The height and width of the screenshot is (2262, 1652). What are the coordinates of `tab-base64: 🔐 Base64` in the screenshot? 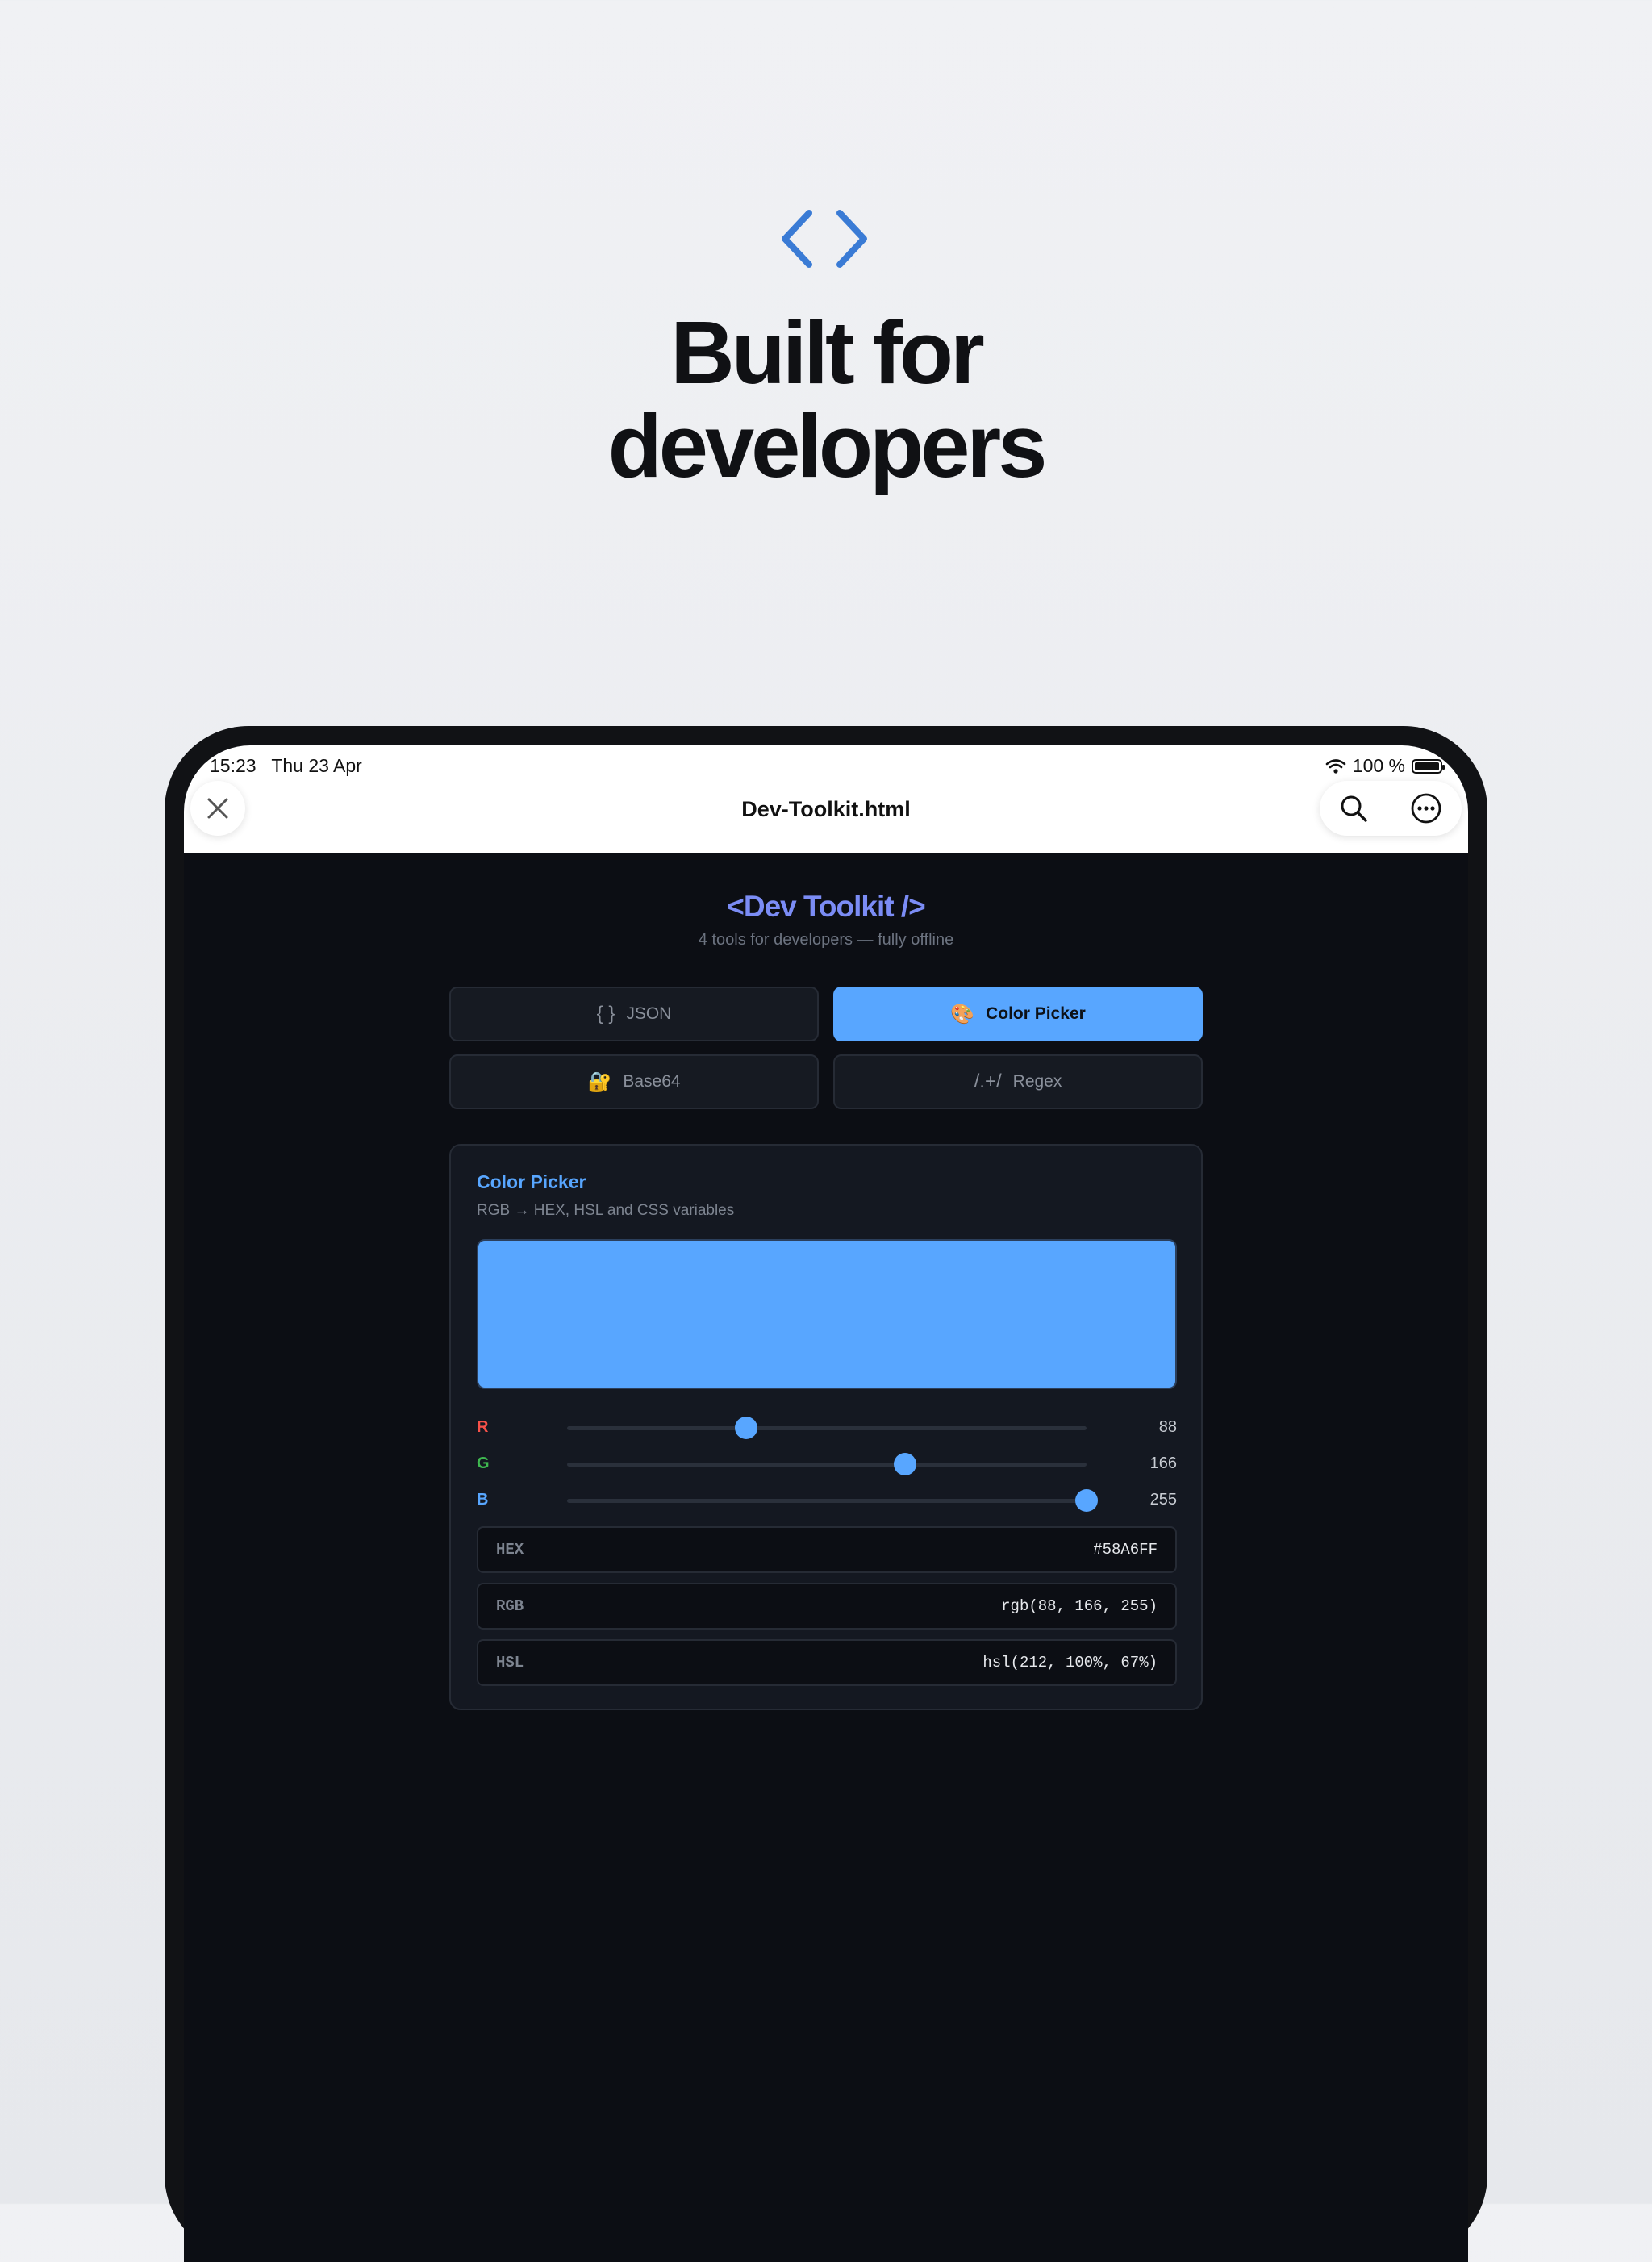 It's located at (634, 1081).